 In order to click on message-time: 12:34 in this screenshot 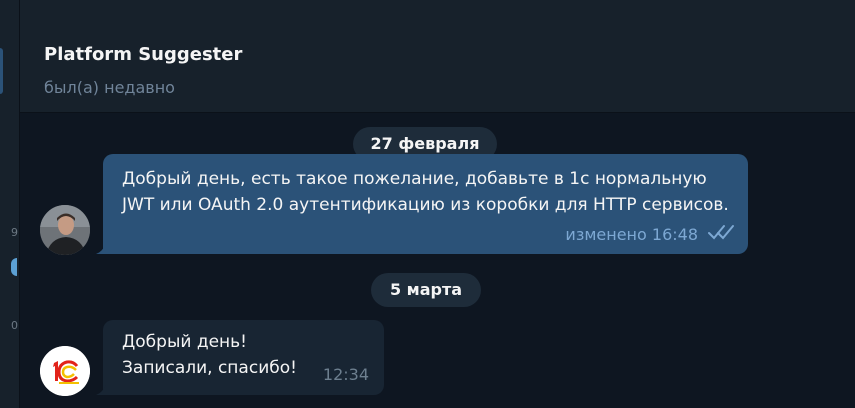, I will do `click(345, 374)`.